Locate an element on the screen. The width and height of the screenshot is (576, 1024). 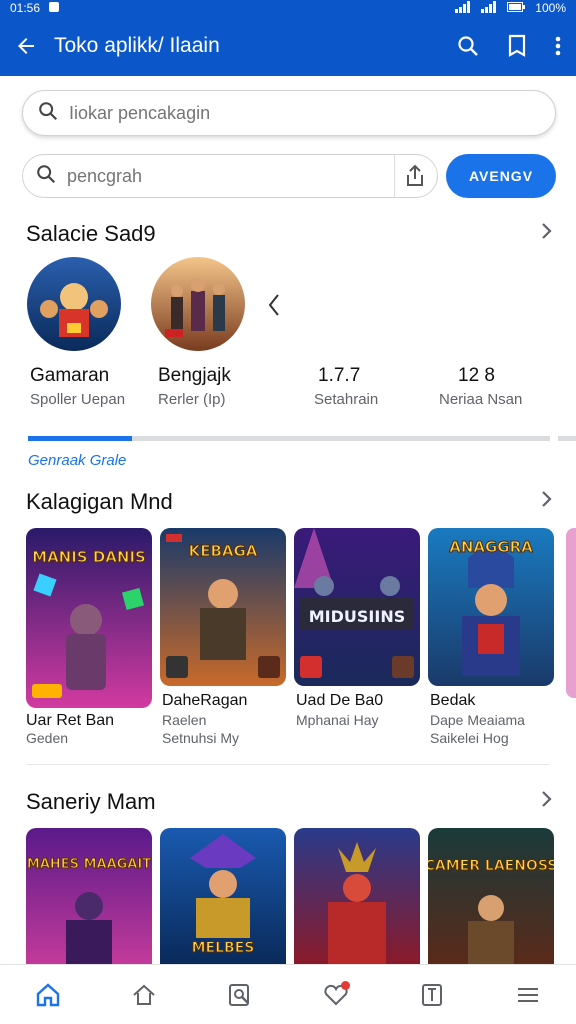
stat-value: 1.7.7 is located at coordinates (339, 375).